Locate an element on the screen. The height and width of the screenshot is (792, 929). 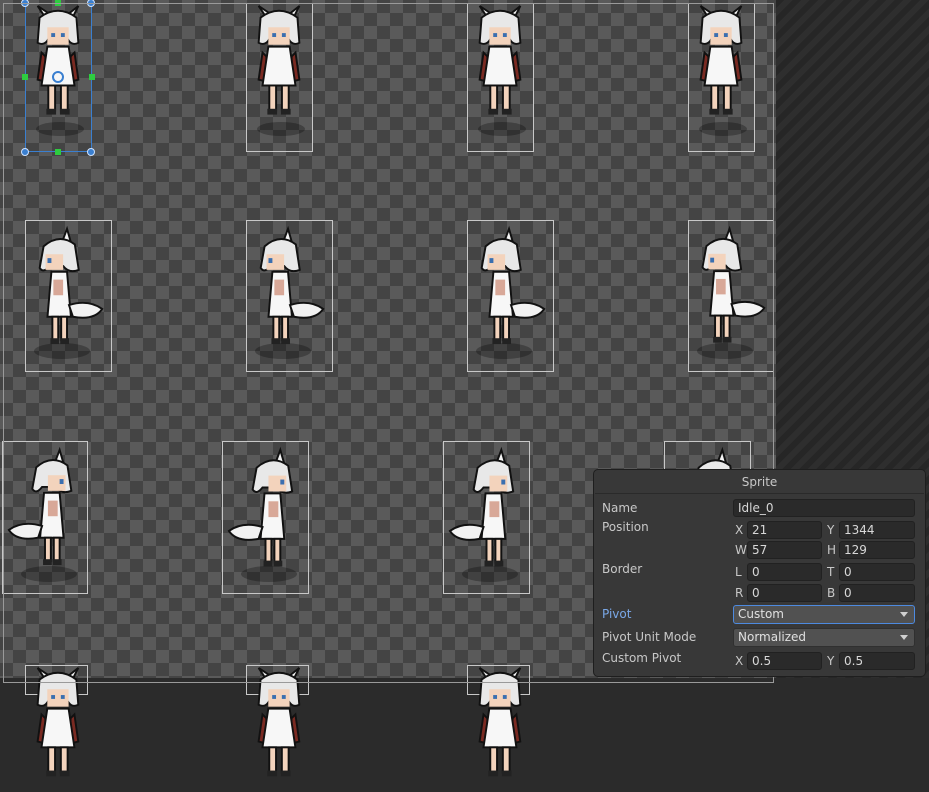
custom-pivot-x-label: X is located at coordinates (739, 661).